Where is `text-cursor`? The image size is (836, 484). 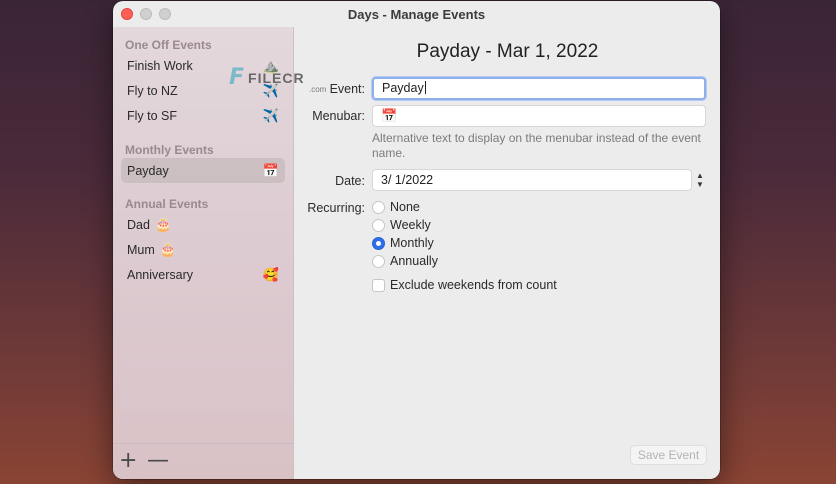 text-cursor is located at coordinates (425, 87).